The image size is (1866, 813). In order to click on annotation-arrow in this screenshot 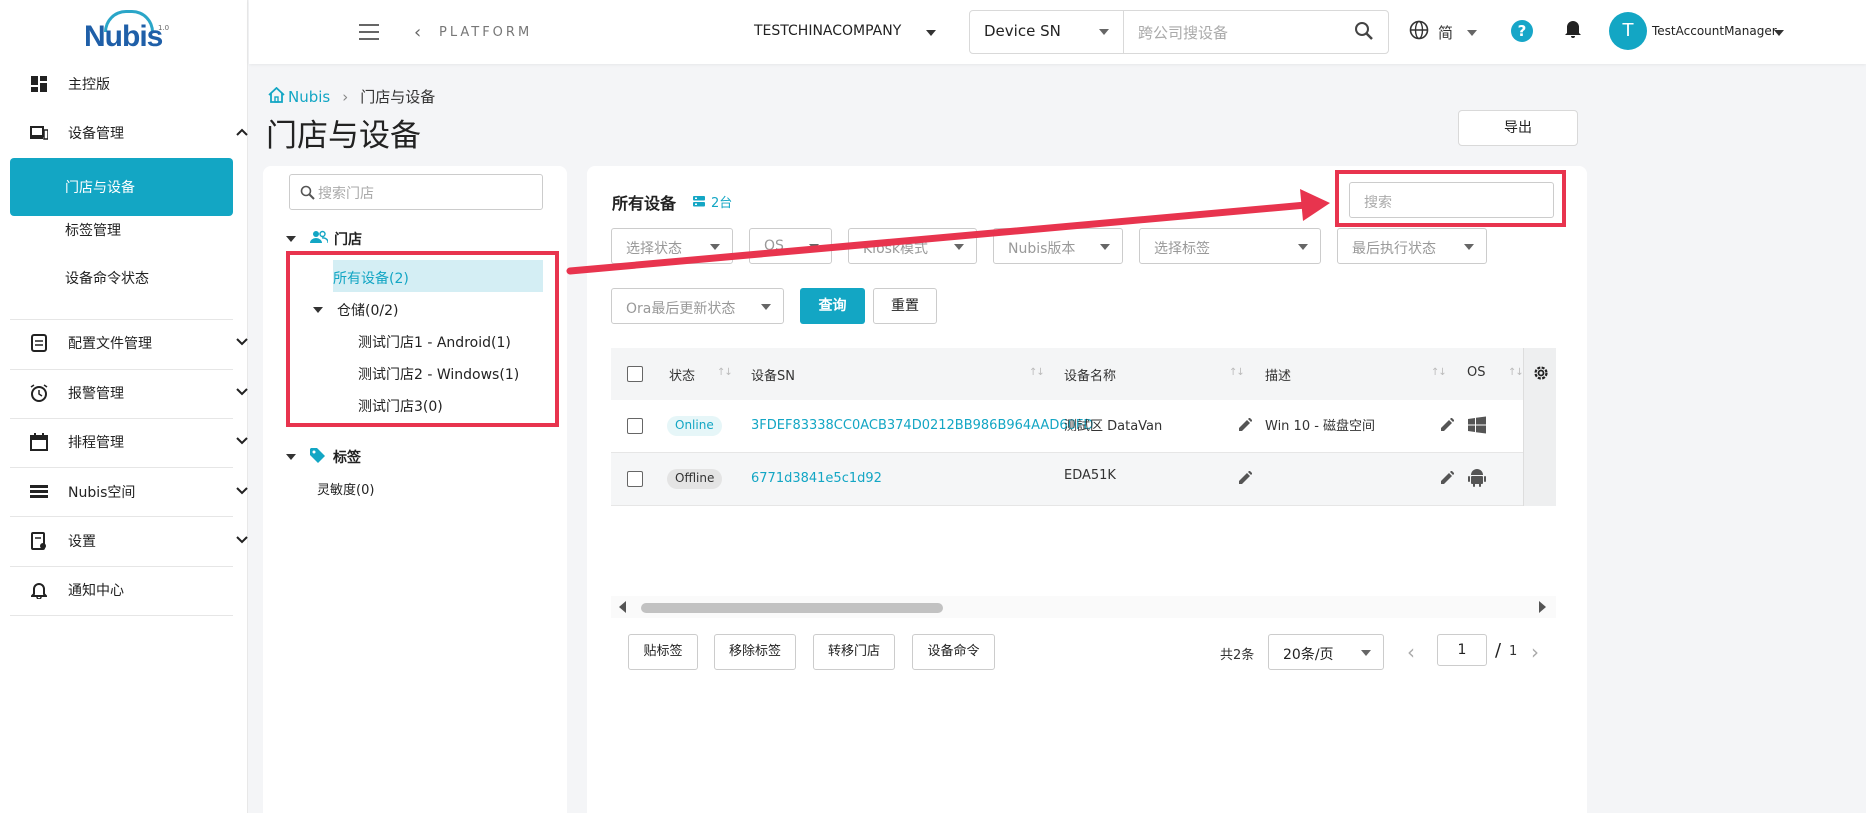, I will do `click(948, 232)`.